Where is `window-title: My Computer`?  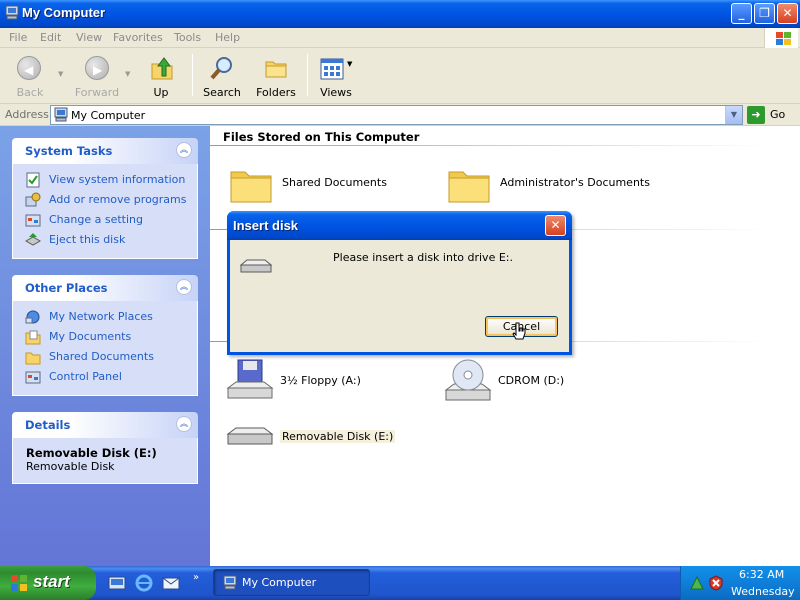
window-title: My Computer is located at coordinates (64, 12).